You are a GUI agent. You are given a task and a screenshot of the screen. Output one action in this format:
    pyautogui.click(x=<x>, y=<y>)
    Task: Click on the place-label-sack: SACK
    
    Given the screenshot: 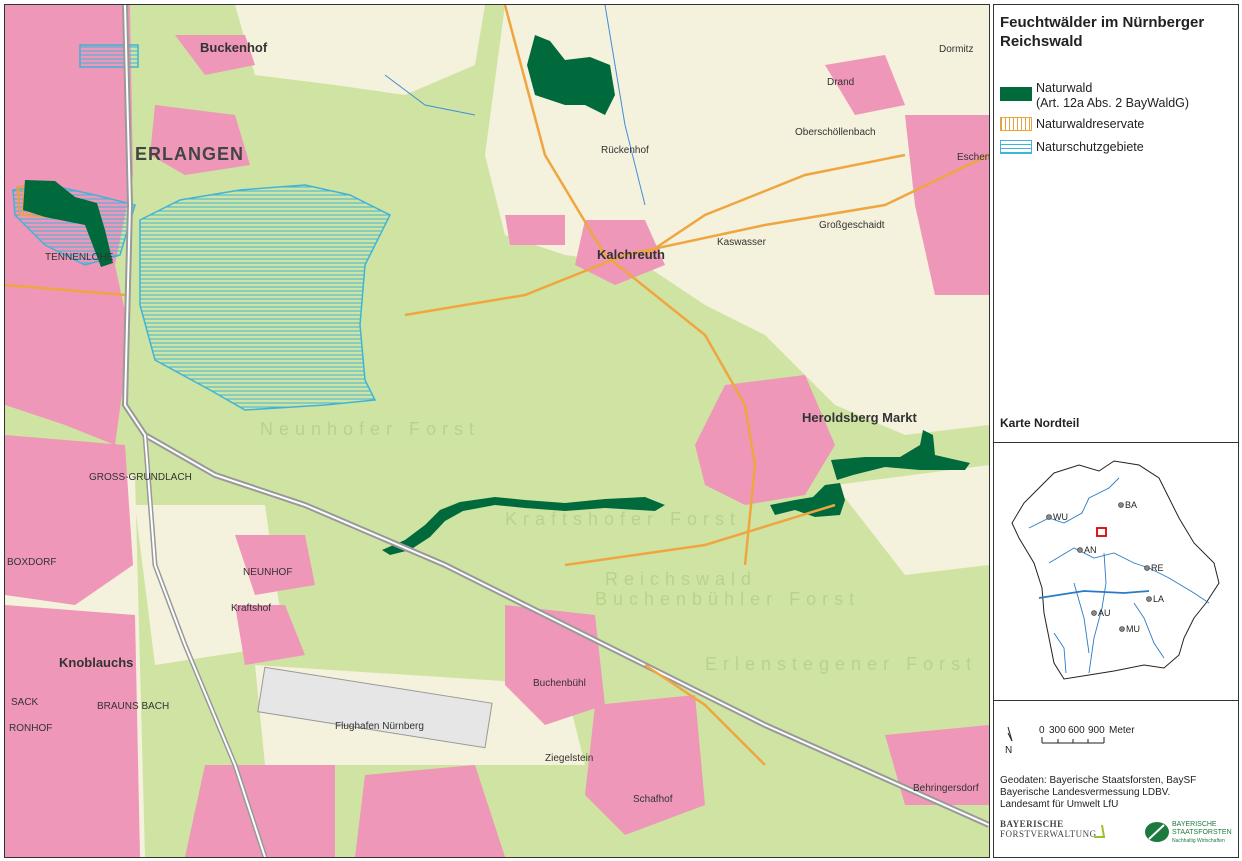 What is the action you would take?
    pyautogui.click(x=25, y=702)
    